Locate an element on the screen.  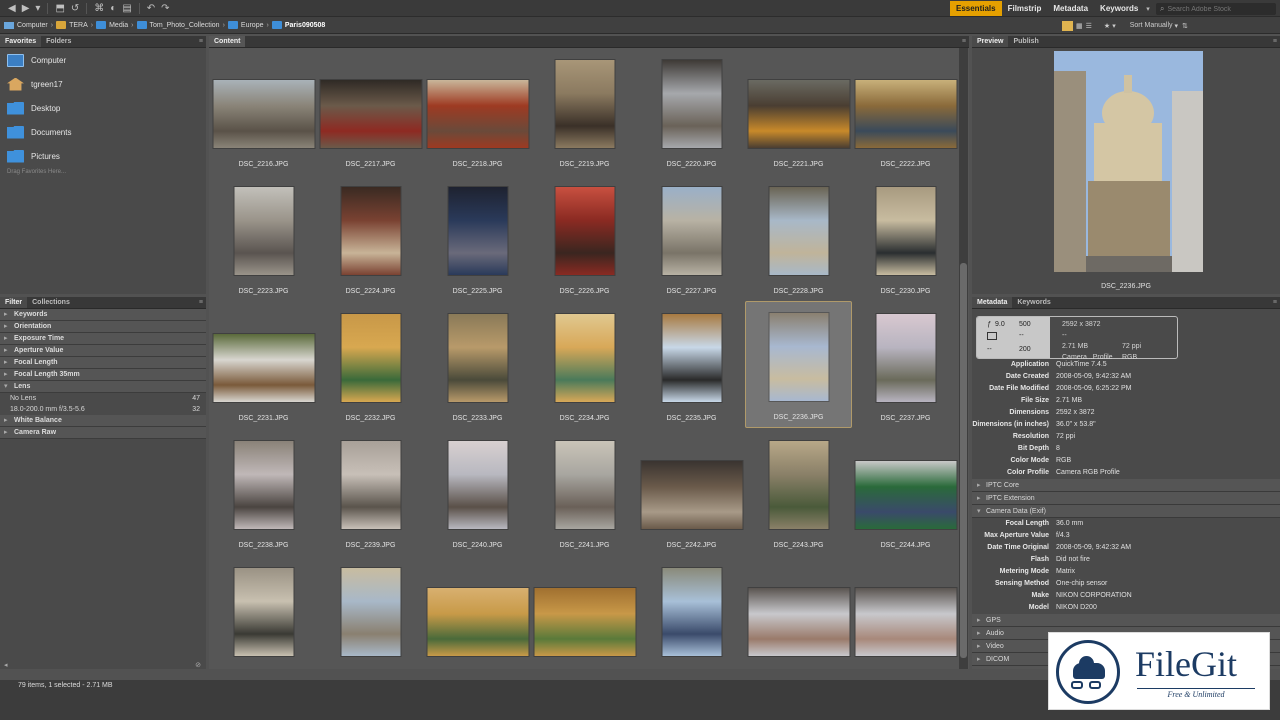
thumbnail-cell: DSC_2248.JPG is located at coordinates (584, 612).